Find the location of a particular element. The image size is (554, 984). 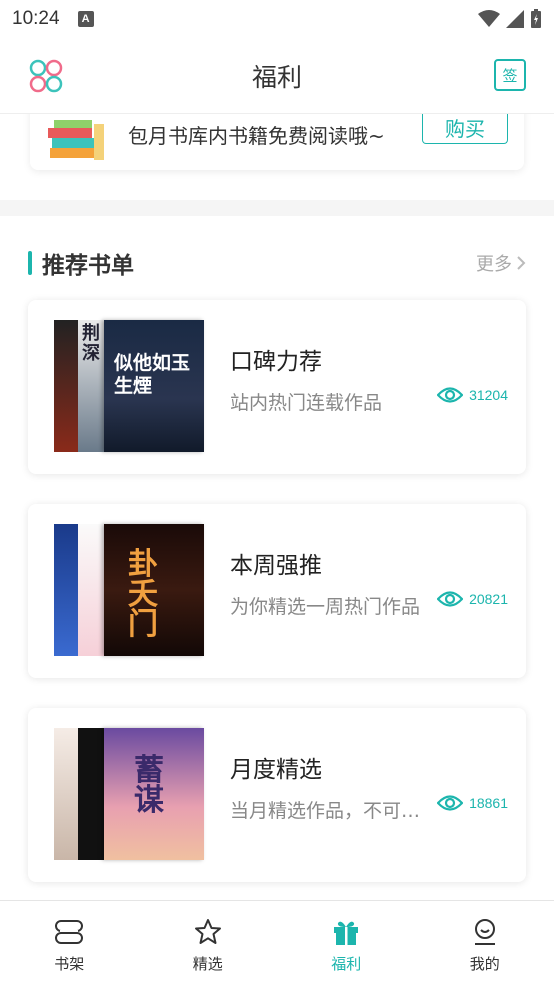

view-count: 20821 is located at coordinates (472, 599).